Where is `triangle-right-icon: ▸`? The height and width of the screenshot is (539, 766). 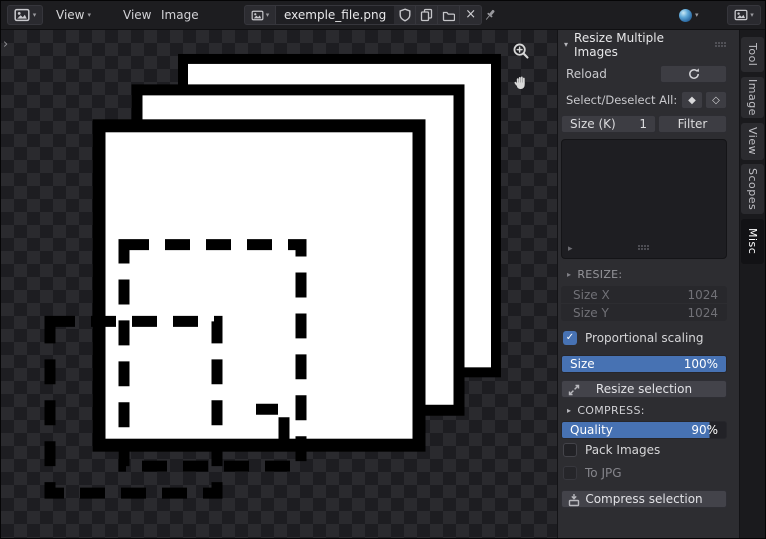
triangle-right-icon: ▸ is located at coordinates (569, 274).